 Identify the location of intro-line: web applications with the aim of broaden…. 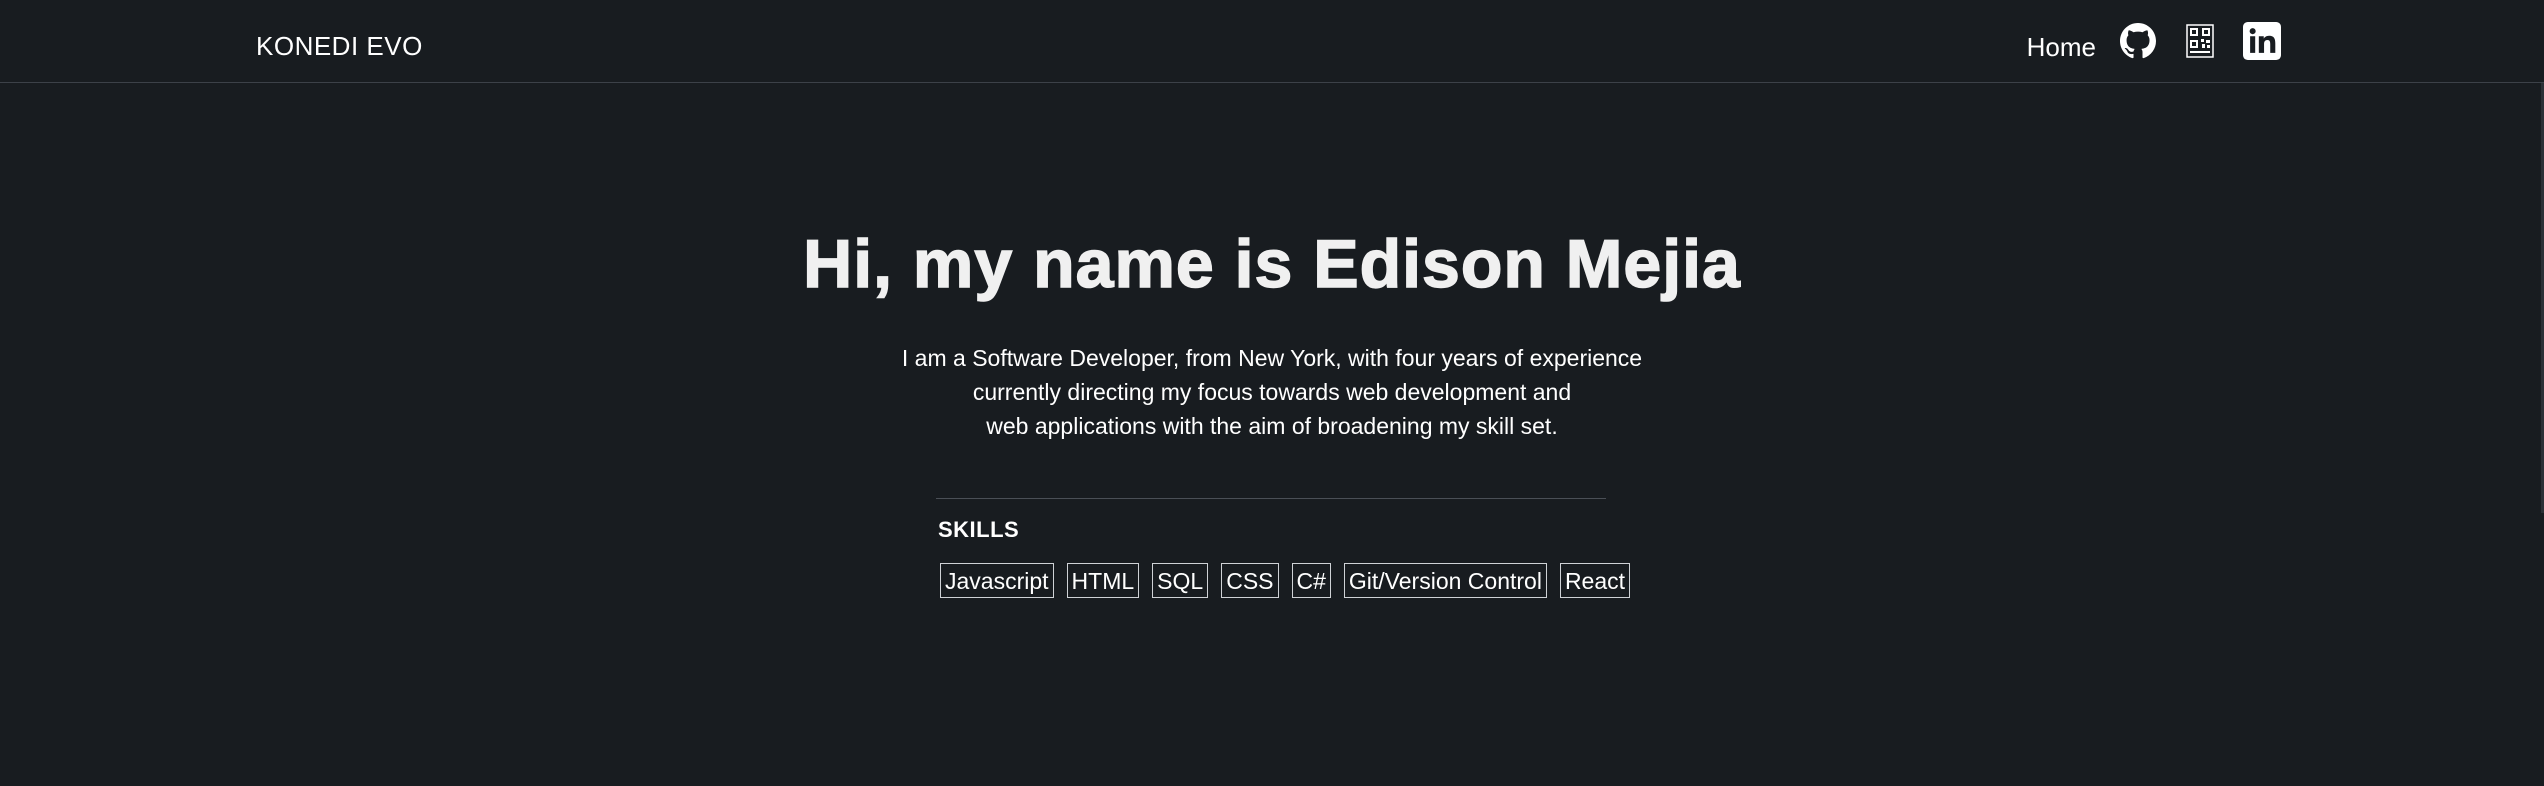
(1272, 426).